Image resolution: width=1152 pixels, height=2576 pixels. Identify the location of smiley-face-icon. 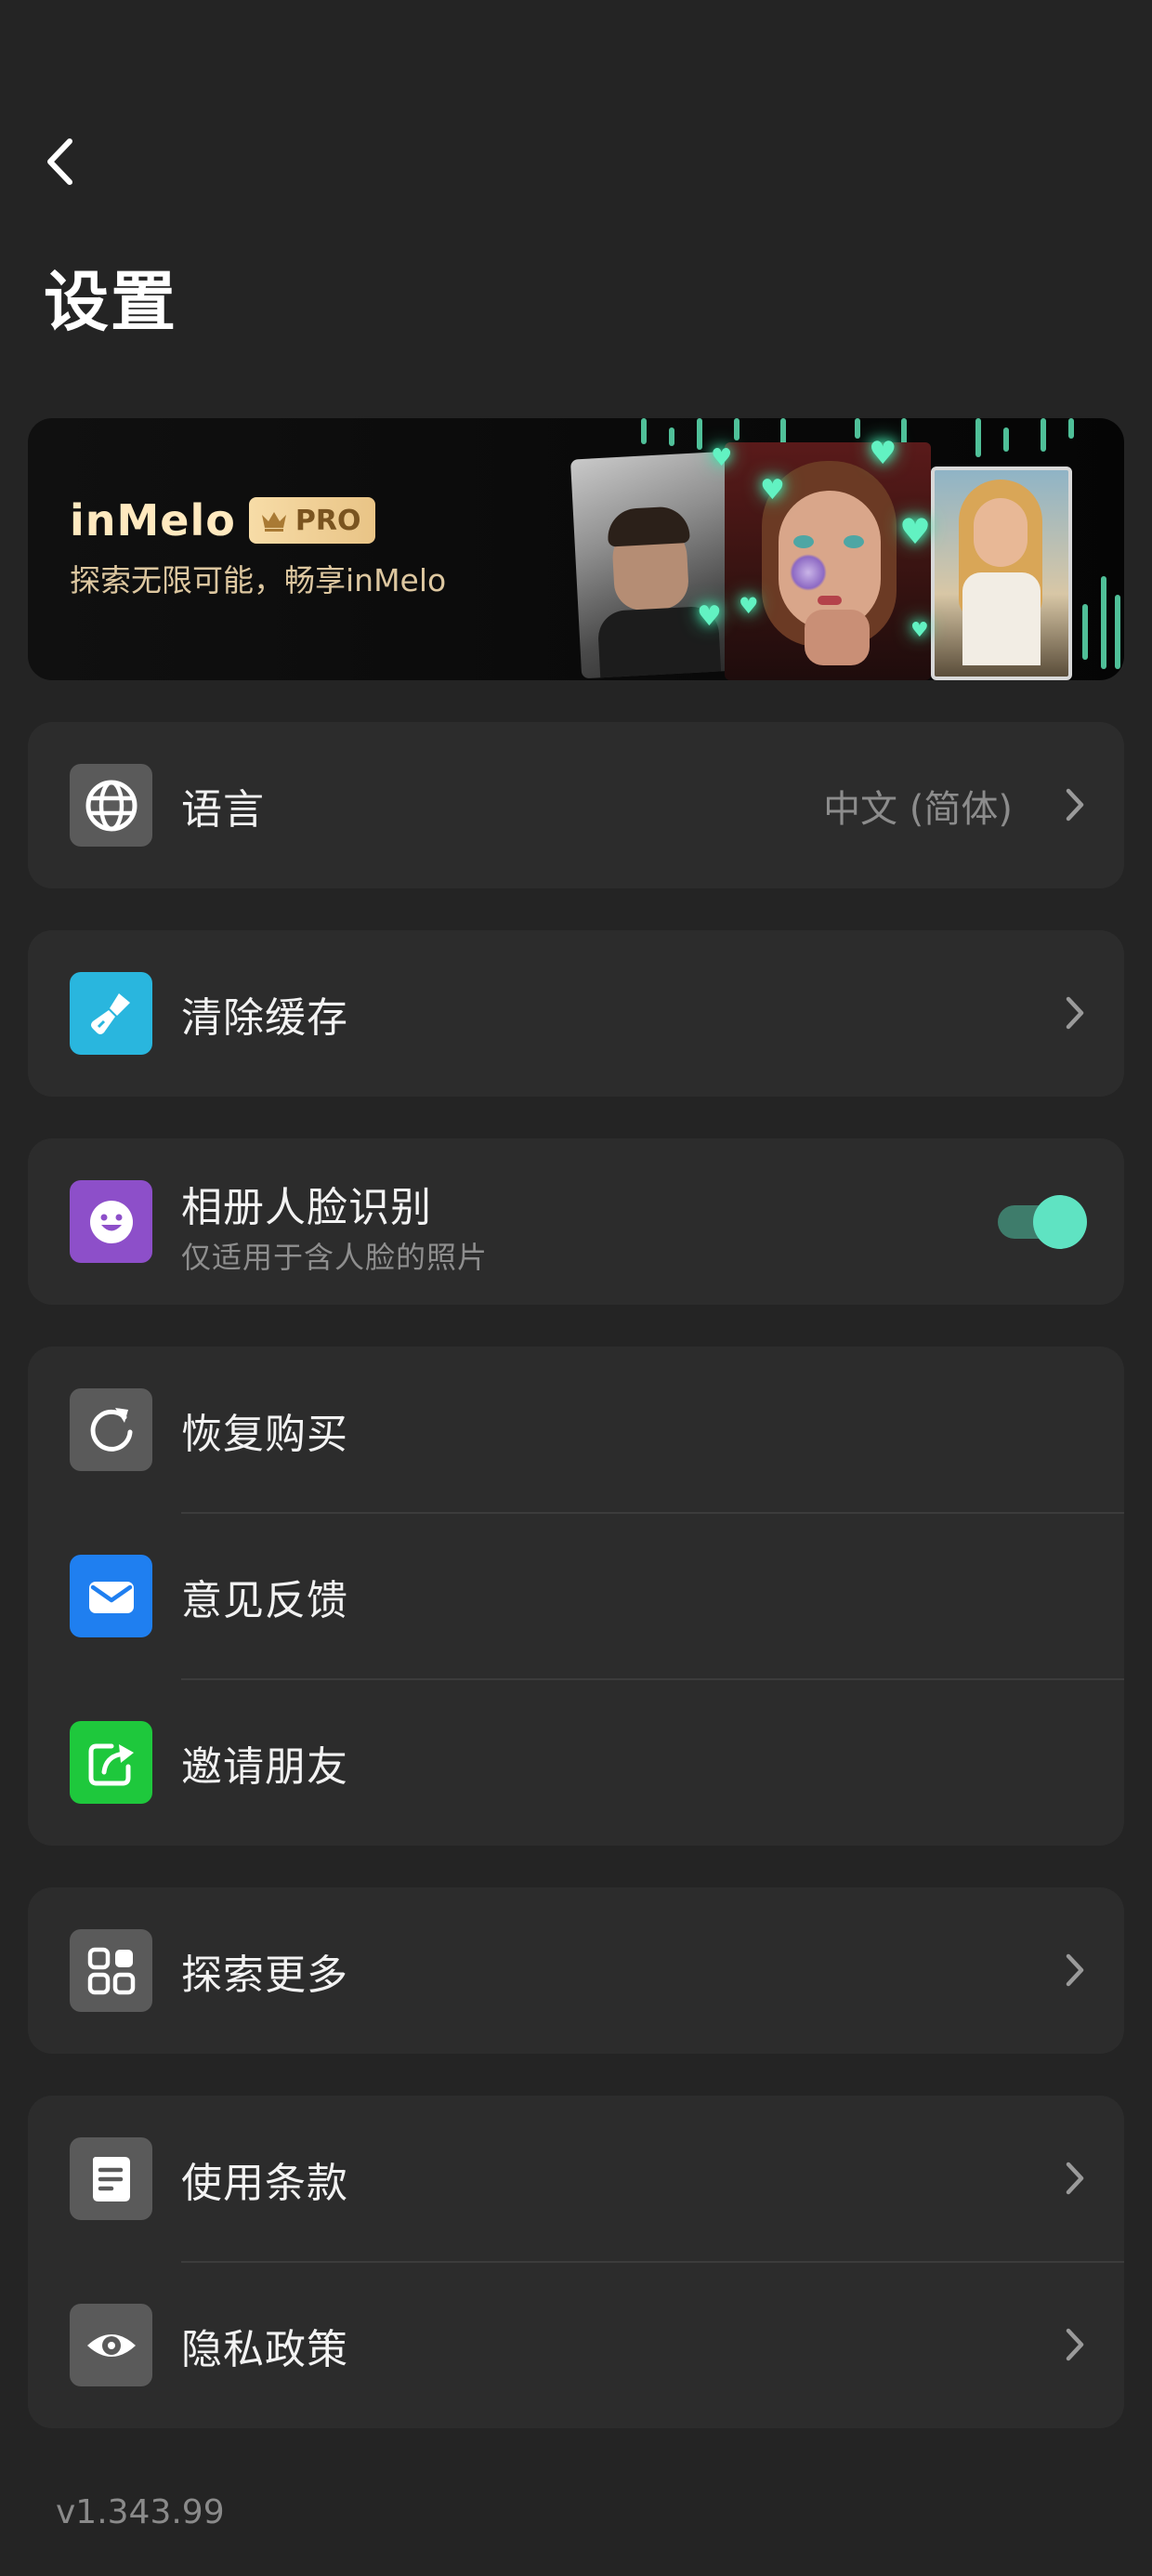
(111, 1221).